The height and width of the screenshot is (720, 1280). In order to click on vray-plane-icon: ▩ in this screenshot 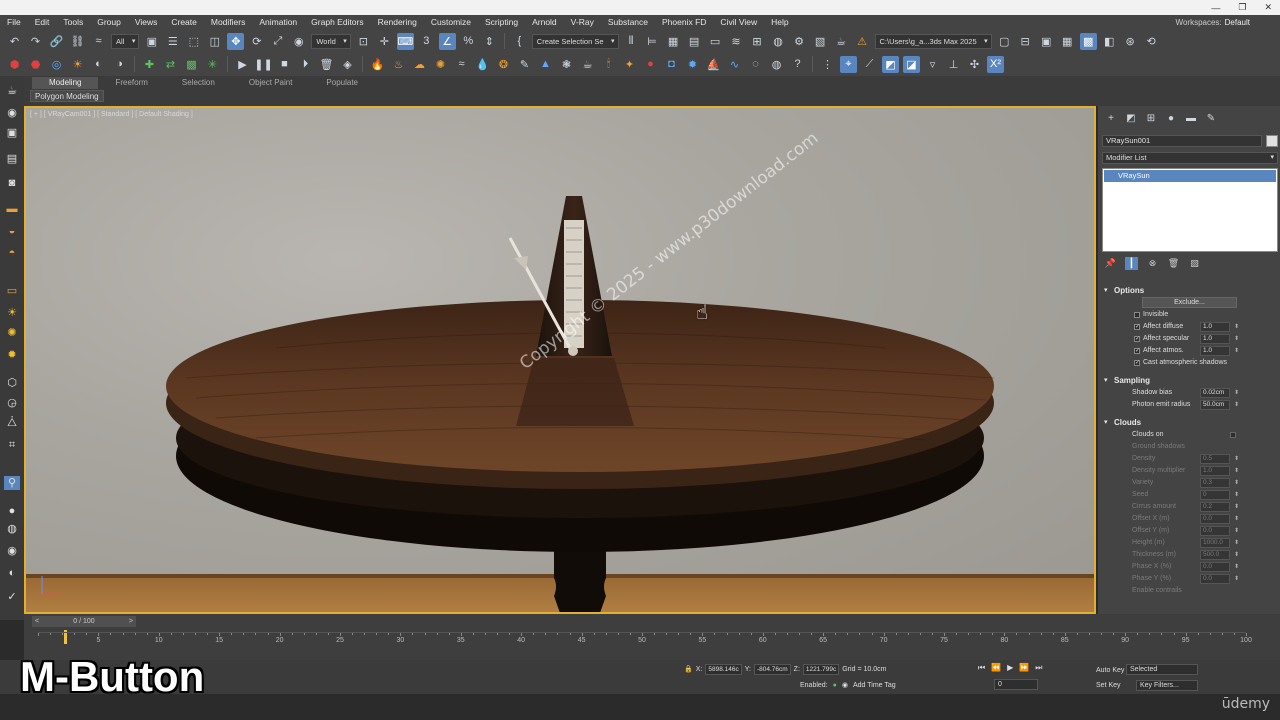, I will do `click(191, 64)`.